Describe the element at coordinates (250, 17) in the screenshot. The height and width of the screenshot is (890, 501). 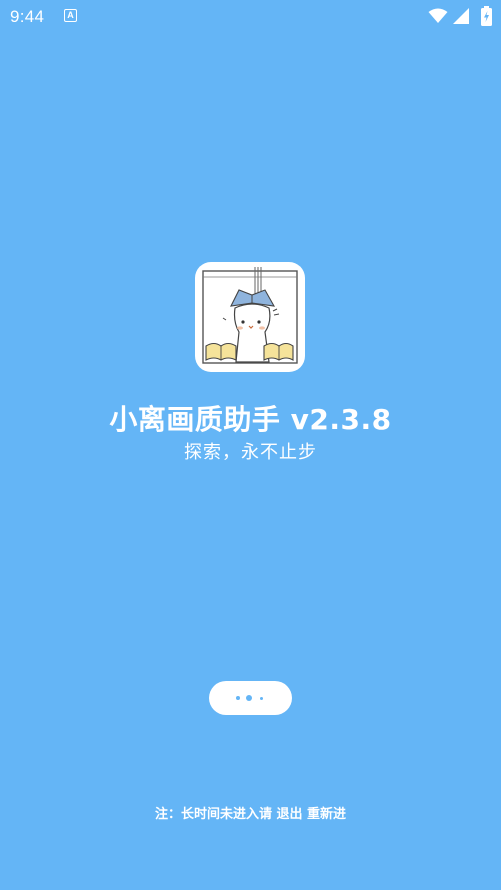
I see `status-bar: 9:44 A` at that location.